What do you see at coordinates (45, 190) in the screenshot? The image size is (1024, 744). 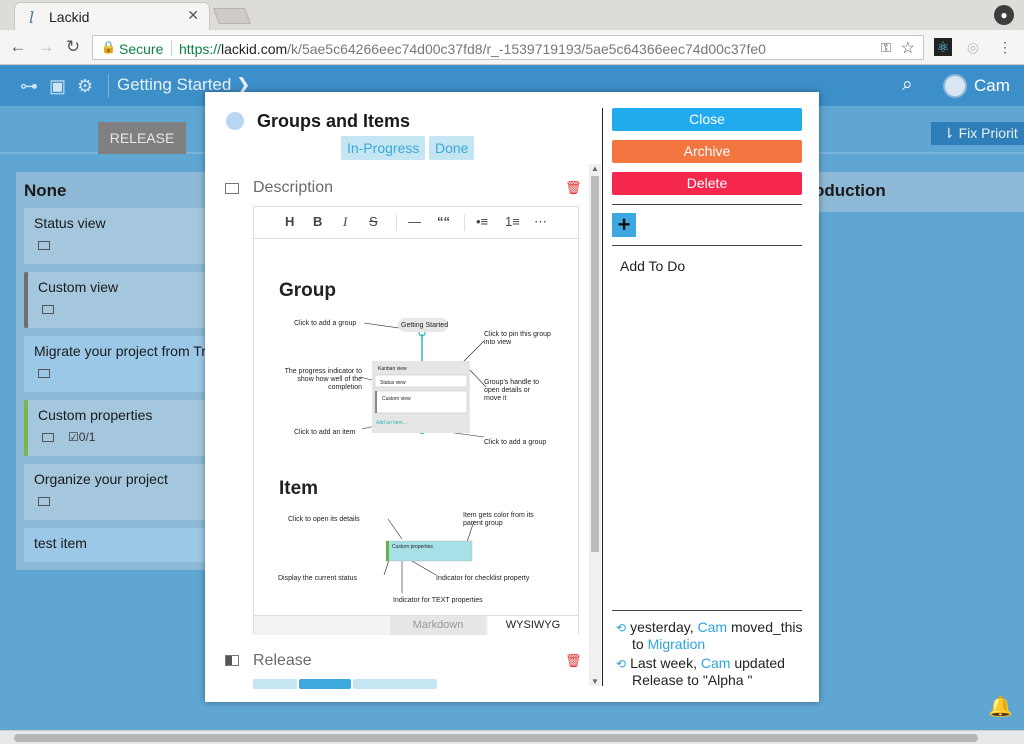 I see `column-header: None` at bounding box center [45, 190].